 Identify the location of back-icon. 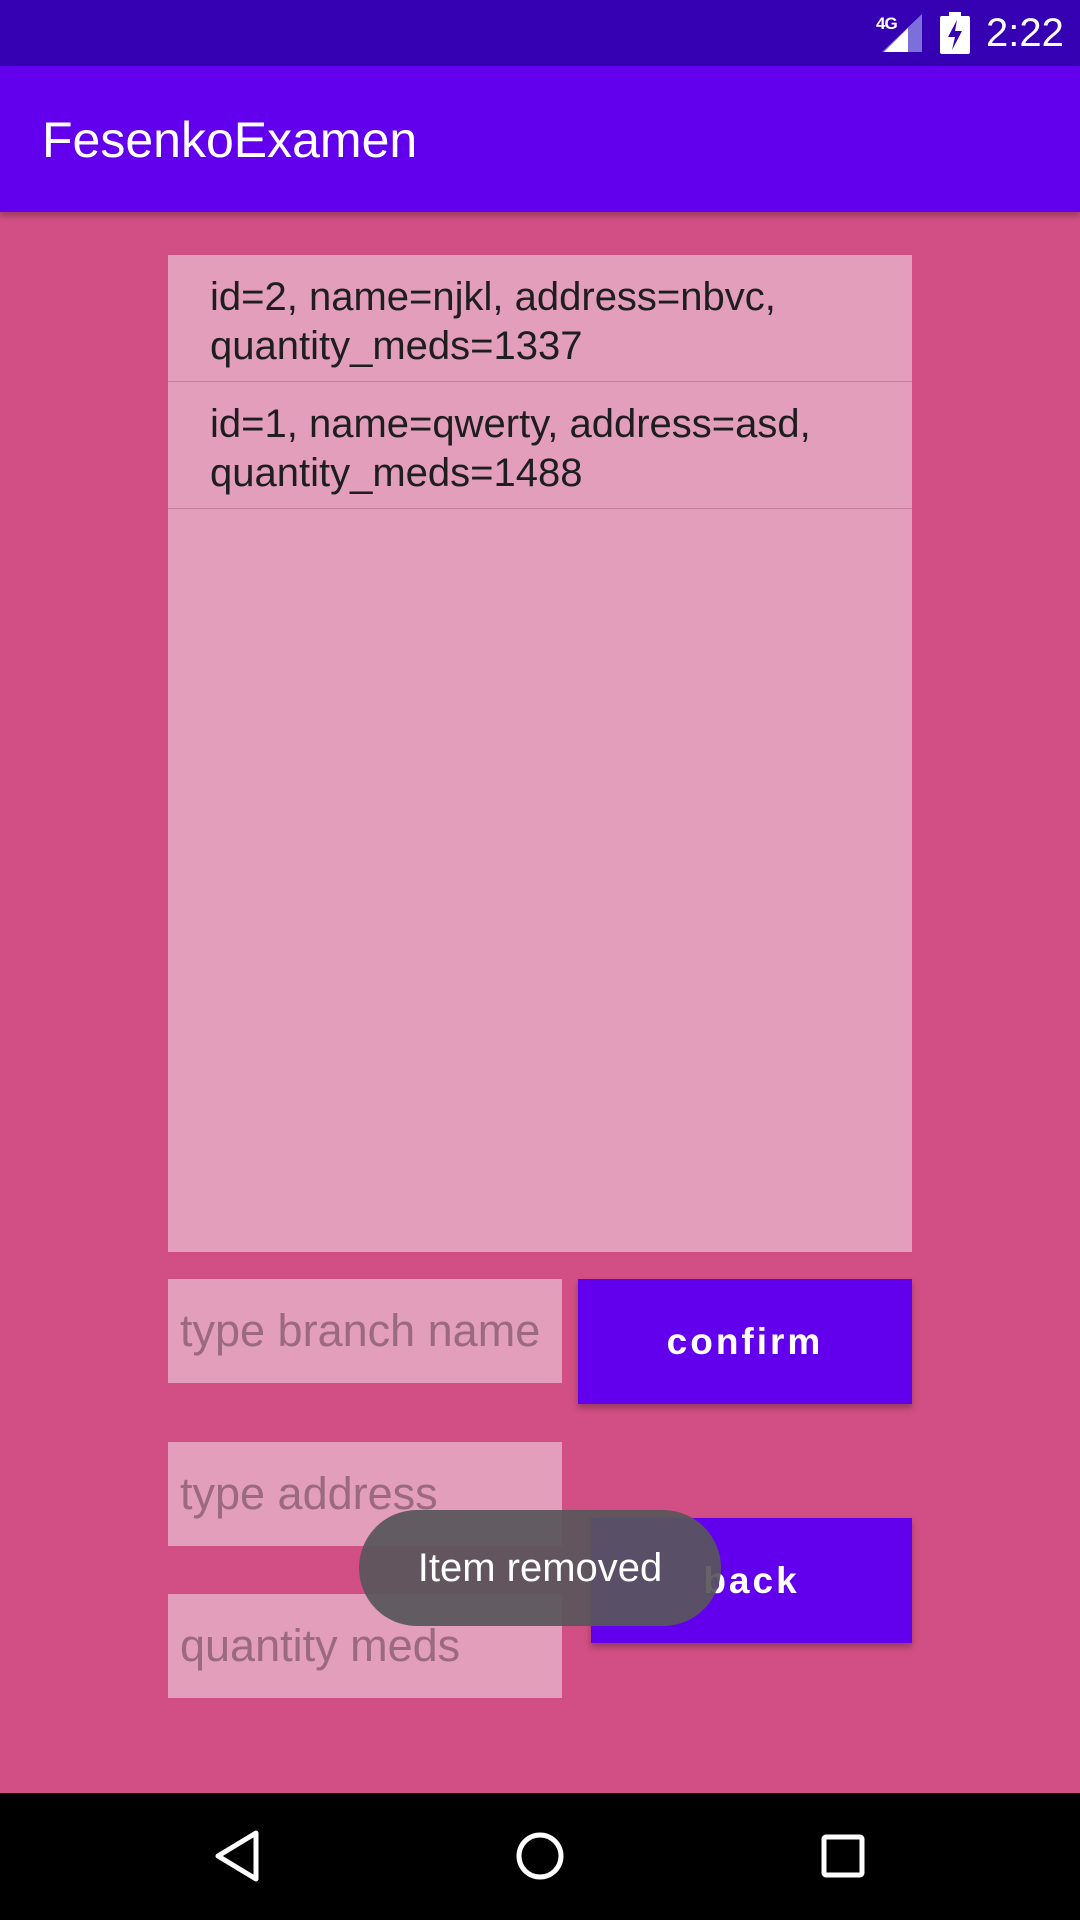
(237, 1856).